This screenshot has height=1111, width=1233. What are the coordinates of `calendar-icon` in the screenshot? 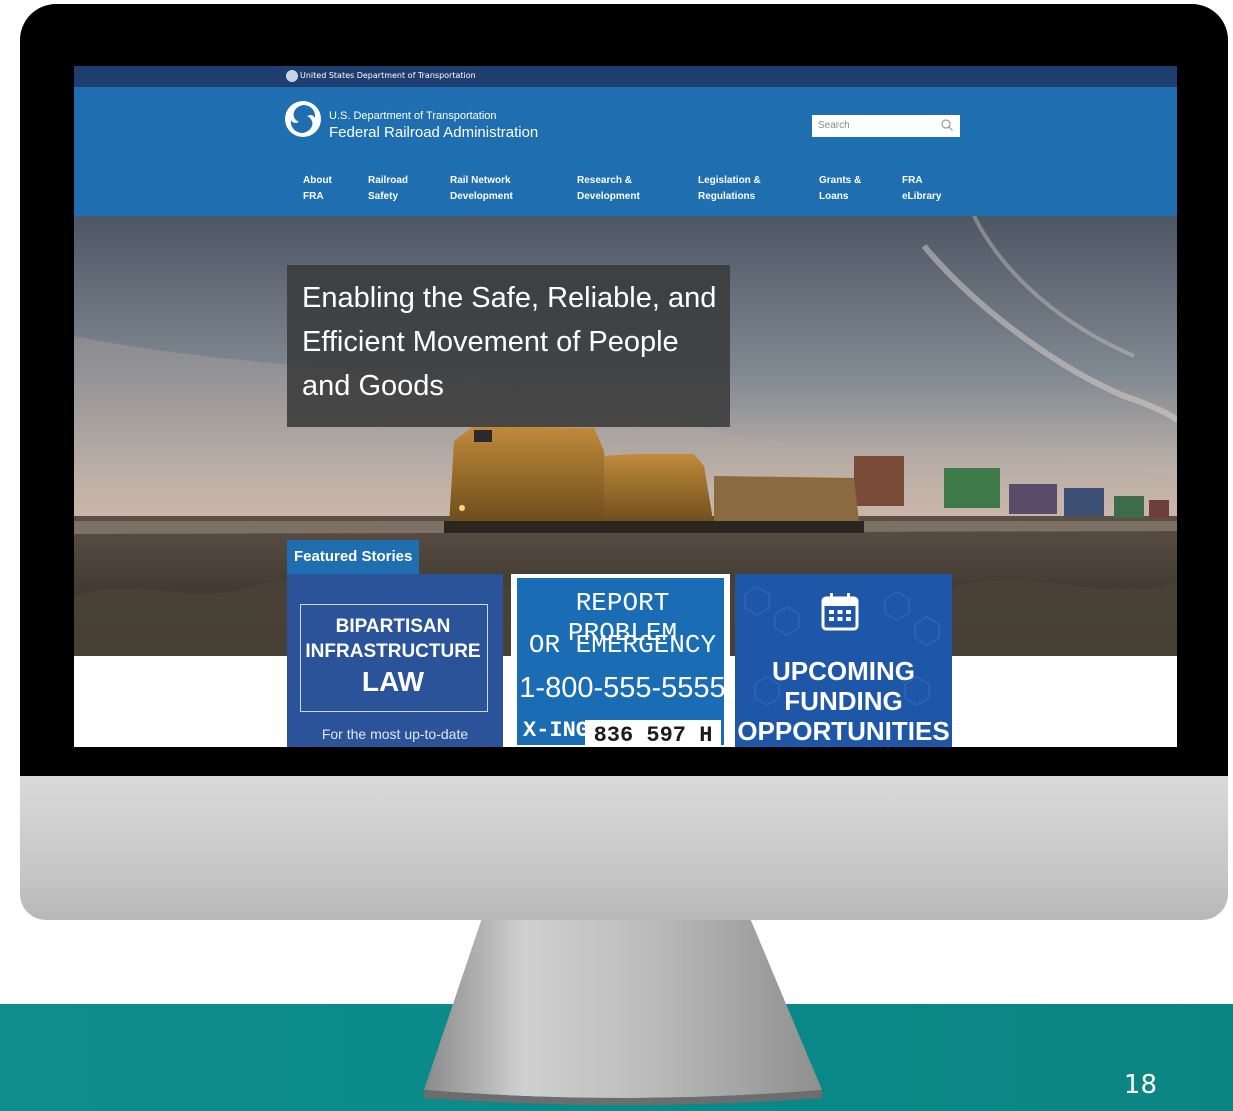 It's located at (840, 612).